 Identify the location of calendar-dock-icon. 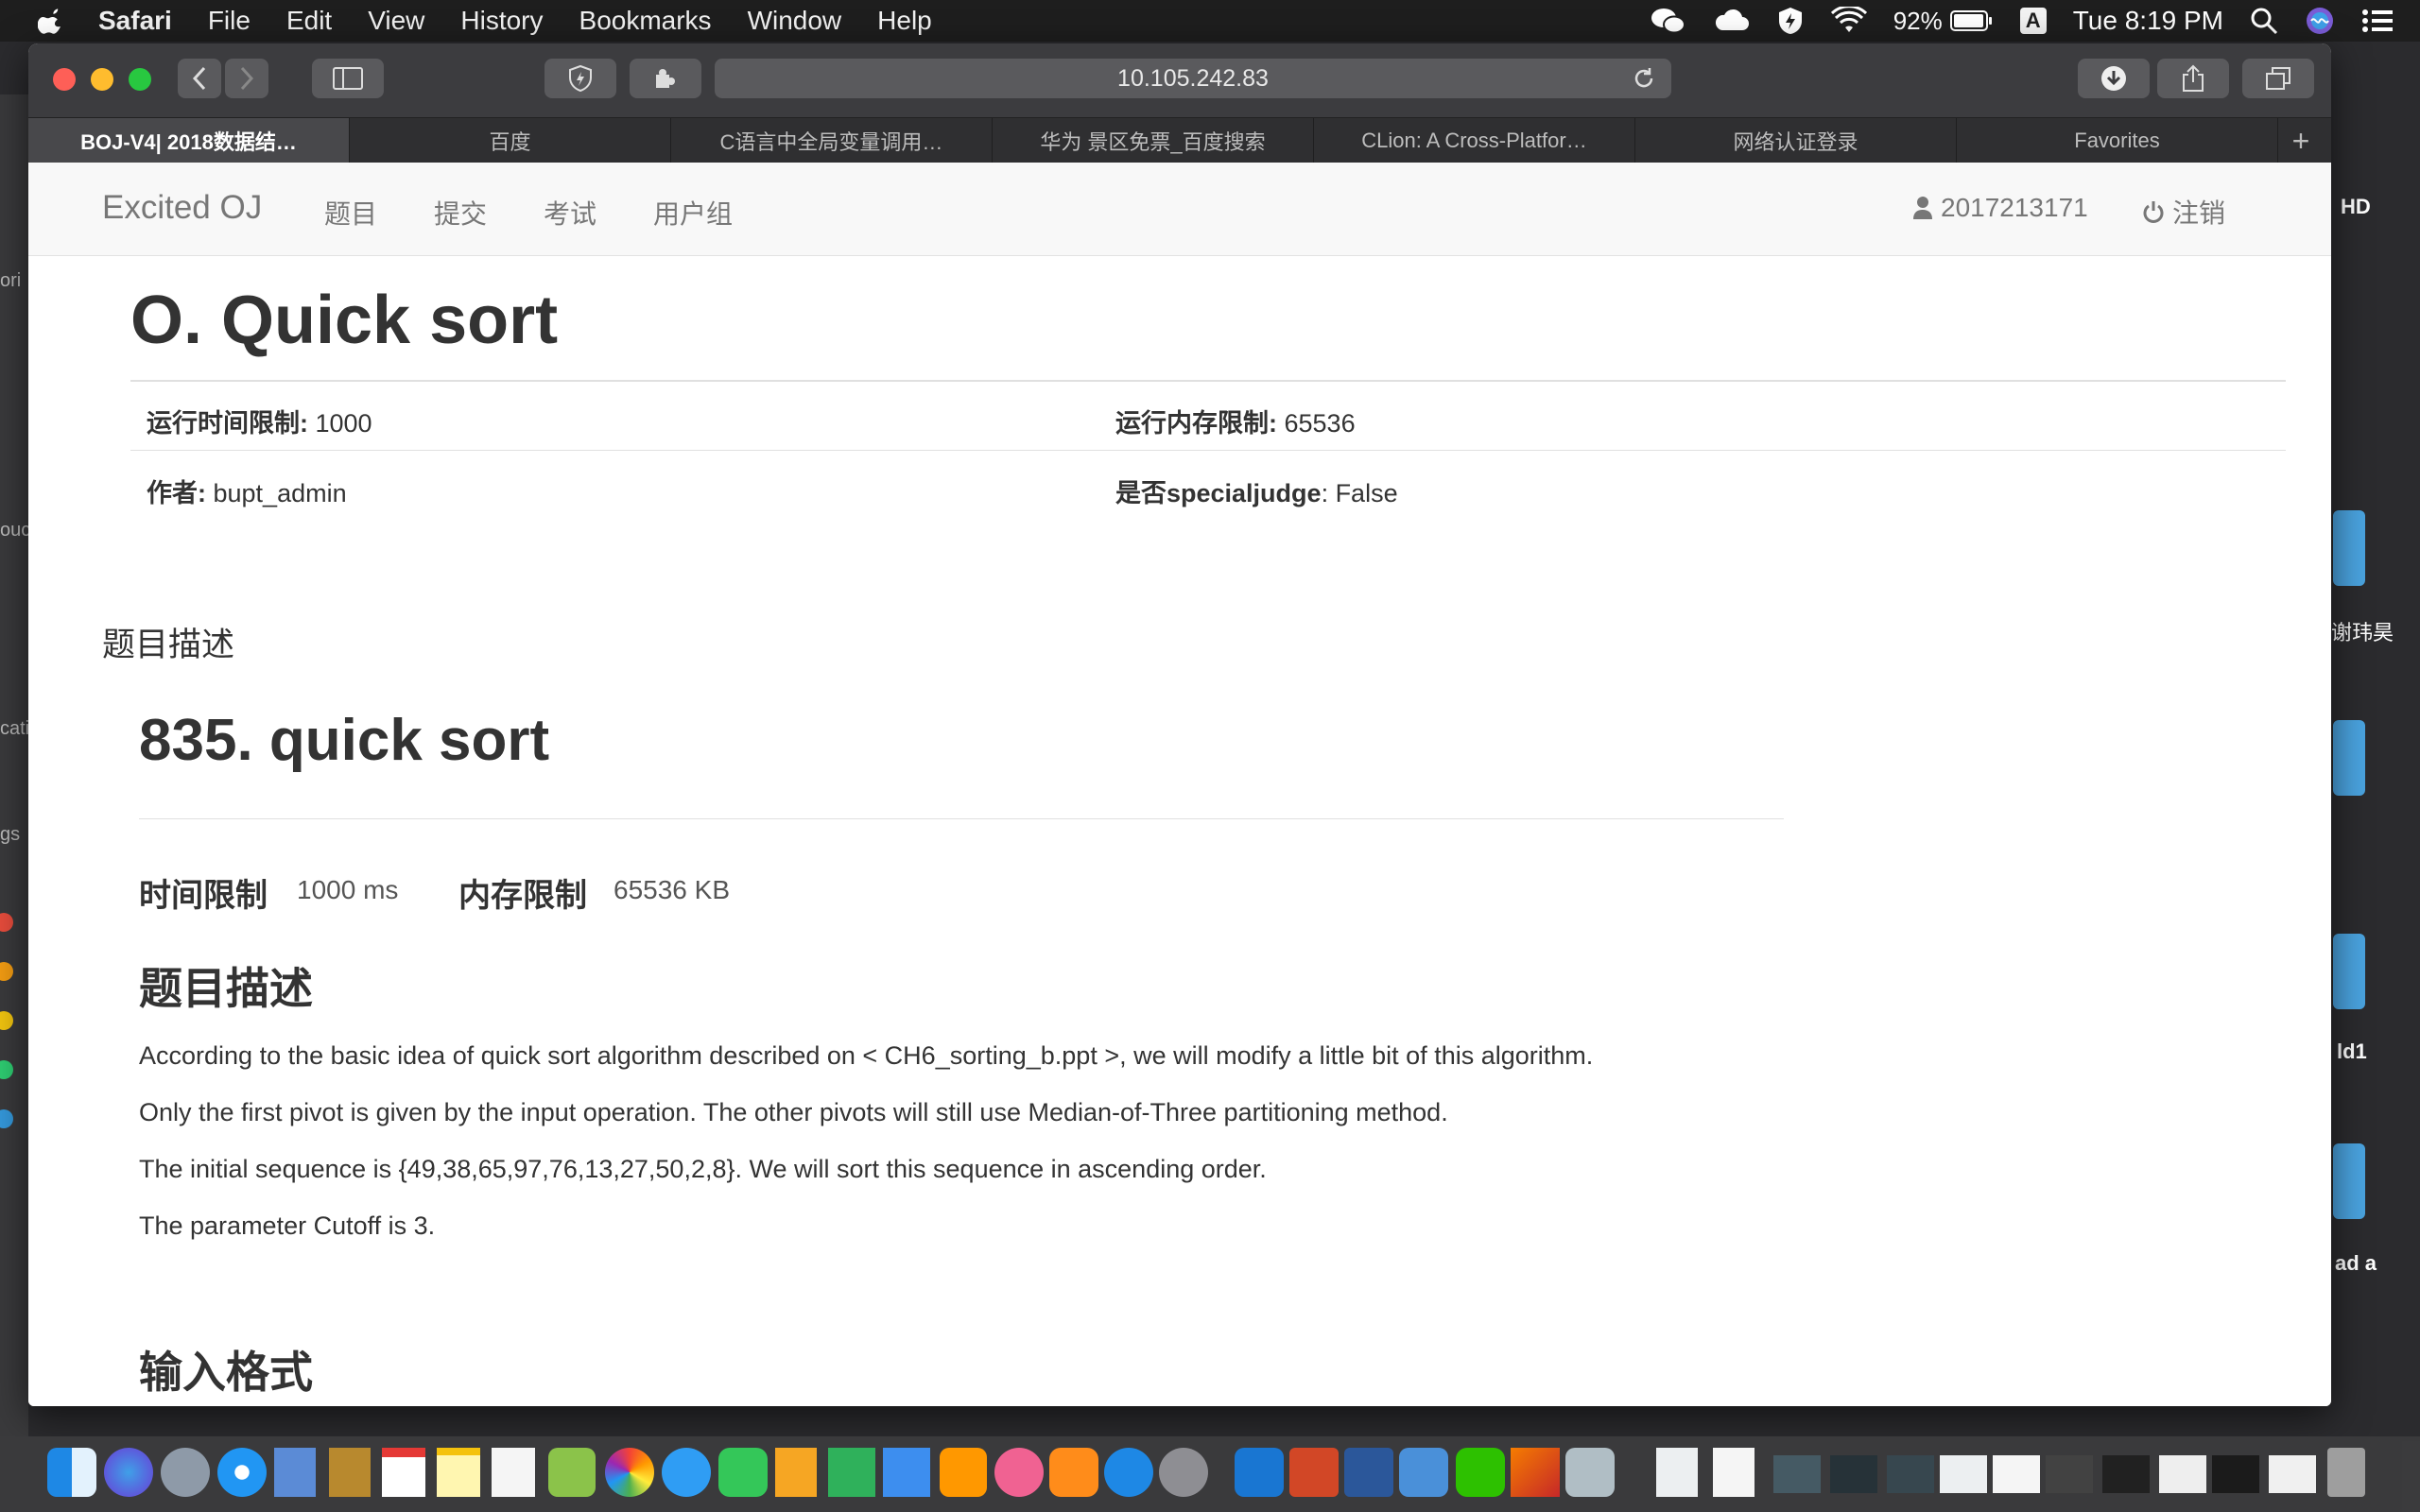
(403, 1472).